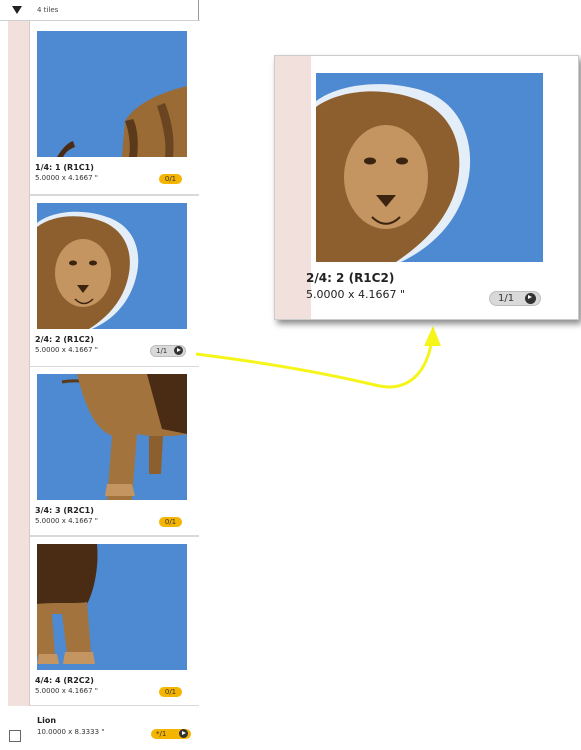  What do you see at coordinates (67, 178) in the screenshot?
I see `tile-size-1: 5.0000 x 4.1667 "` at bounding box center [67, 178].